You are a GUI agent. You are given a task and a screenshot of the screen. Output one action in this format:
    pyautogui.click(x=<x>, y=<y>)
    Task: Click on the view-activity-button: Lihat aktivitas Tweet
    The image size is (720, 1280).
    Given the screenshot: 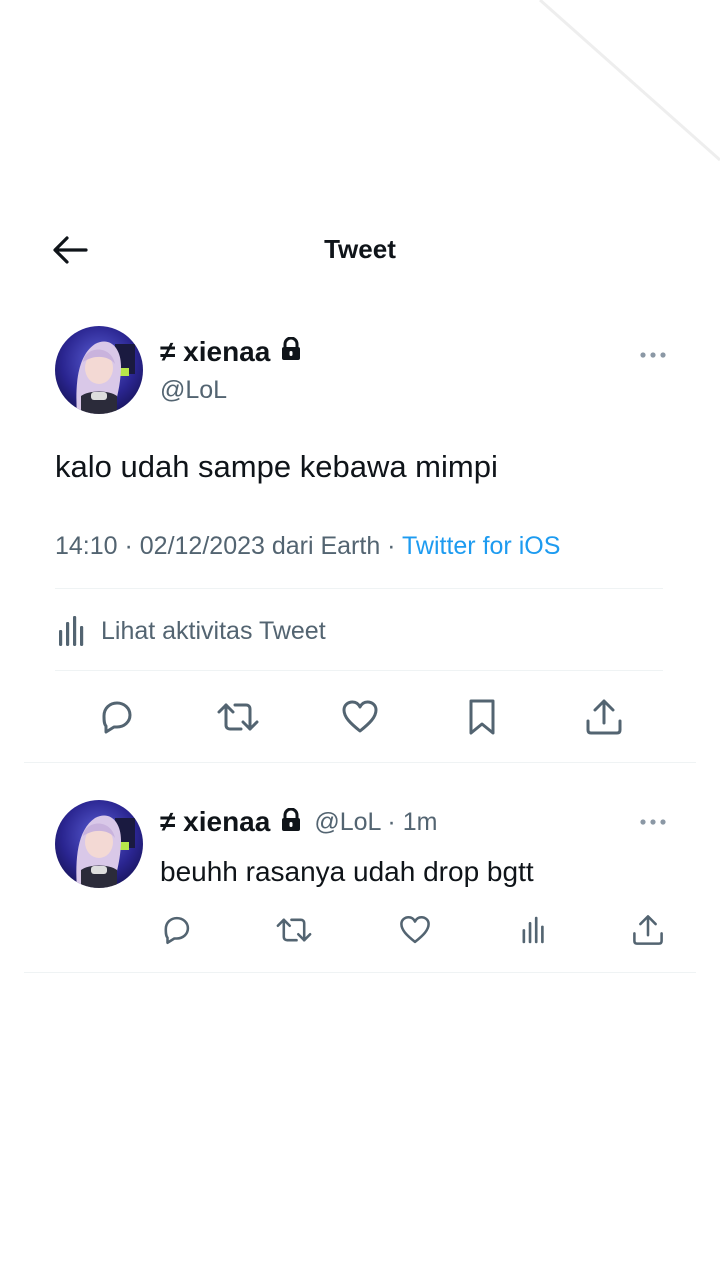 What is the action you would take?
    pyautogui.click(x=190, y=631)
    